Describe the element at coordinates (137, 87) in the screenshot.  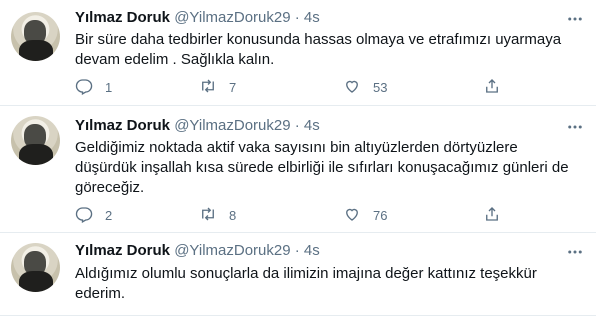
I see `reply-button: 1` at that location.